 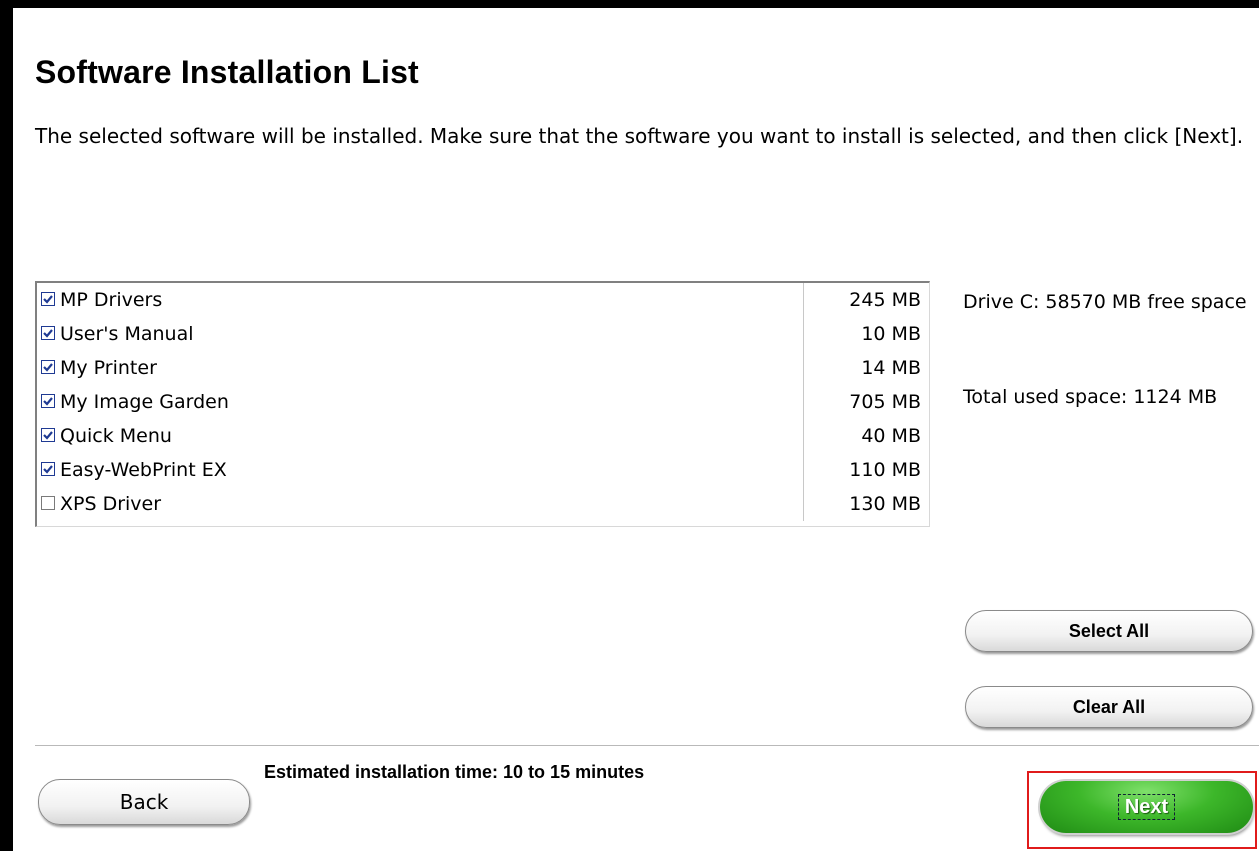 I want to click on back-button: Back, so click(x=144, y=802).